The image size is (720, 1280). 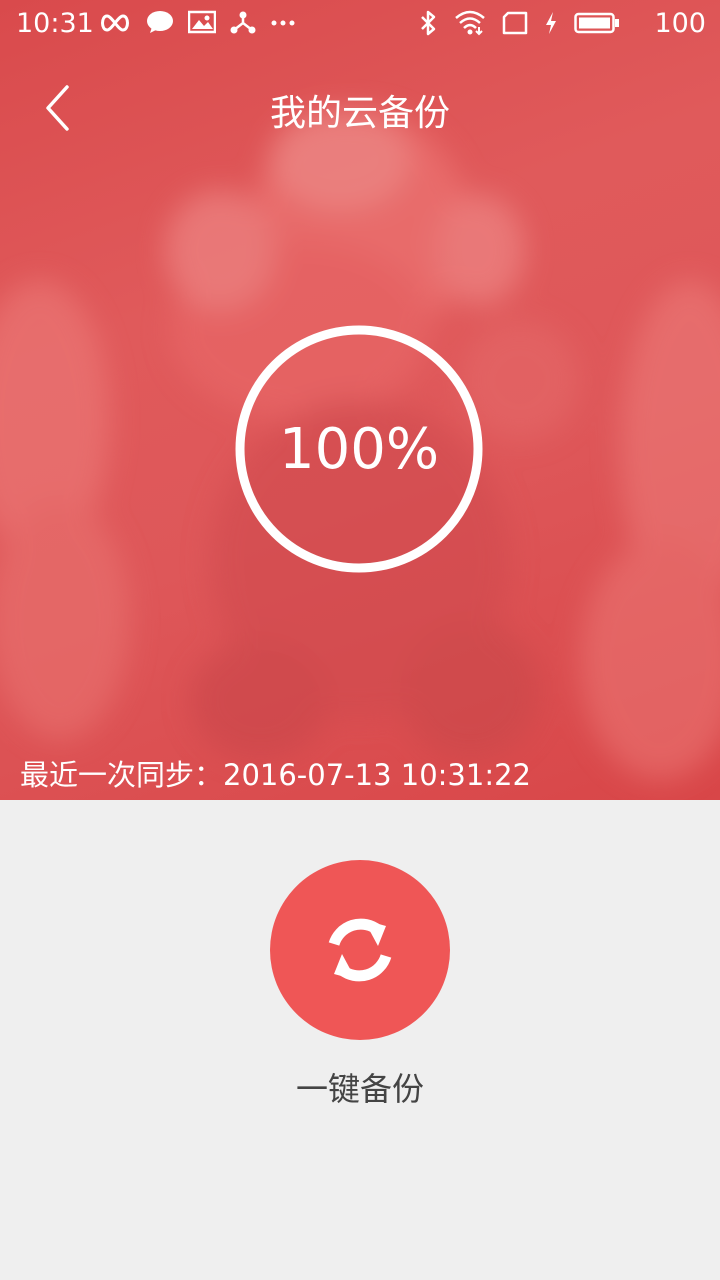 I want to click on one-click-backup-label: 一键备份, so click(x=359, y=1089).